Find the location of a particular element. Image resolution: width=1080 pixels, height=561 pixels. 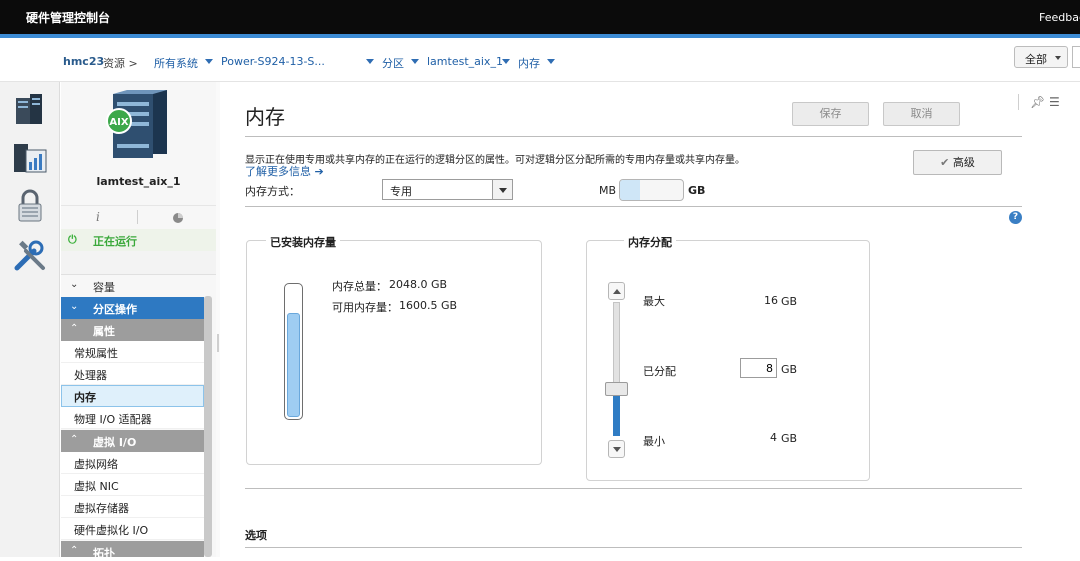

unit-gb-label: GB is located at coordinates (697, 190).